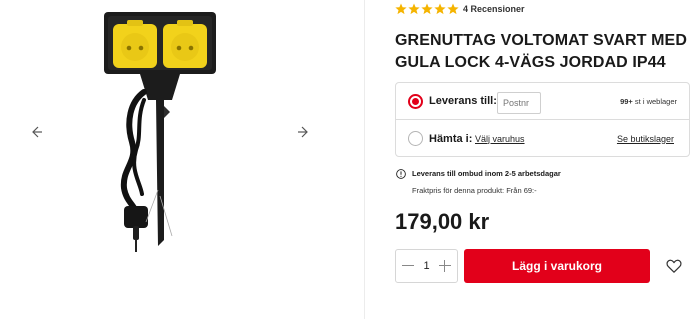 Image resolution: width=700 pixels, height=319 pixels. Describe the element at coordinates (494, 9) in the screenshot. I see `reviews-link: 4 Recensioner` at that location.